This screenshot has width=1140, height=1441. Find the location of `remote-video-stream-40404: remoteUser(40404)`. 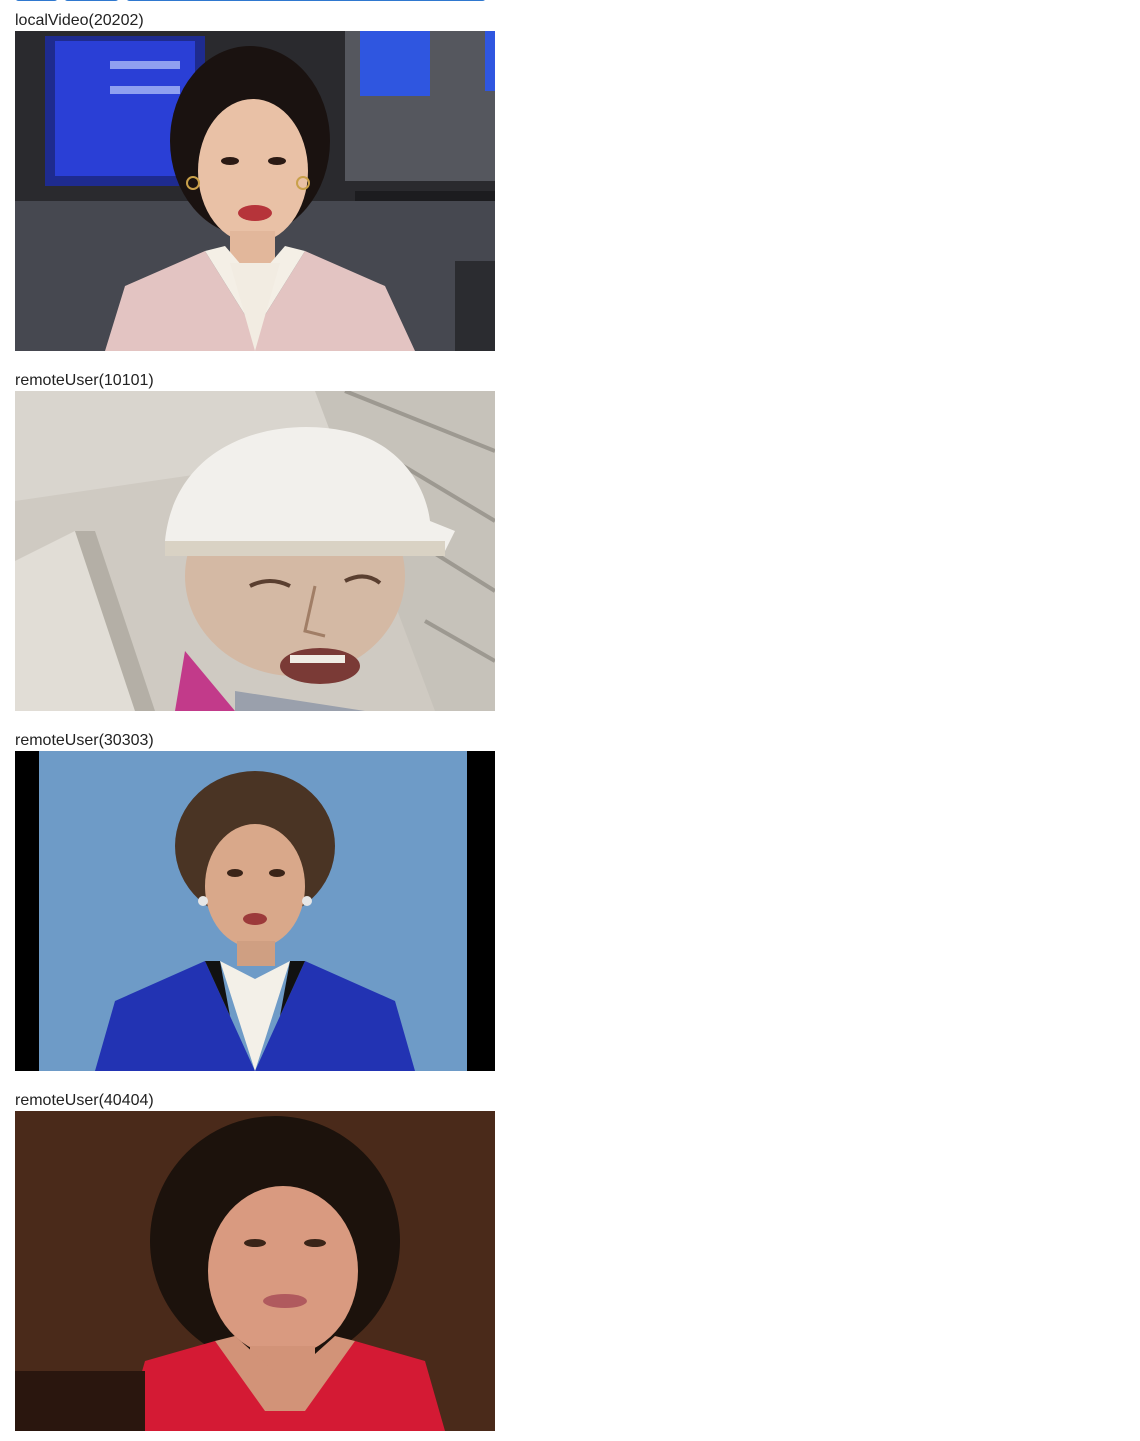

remote-video-stream-40404: remoteUser(40404) is located at coordinates (255, 1260).